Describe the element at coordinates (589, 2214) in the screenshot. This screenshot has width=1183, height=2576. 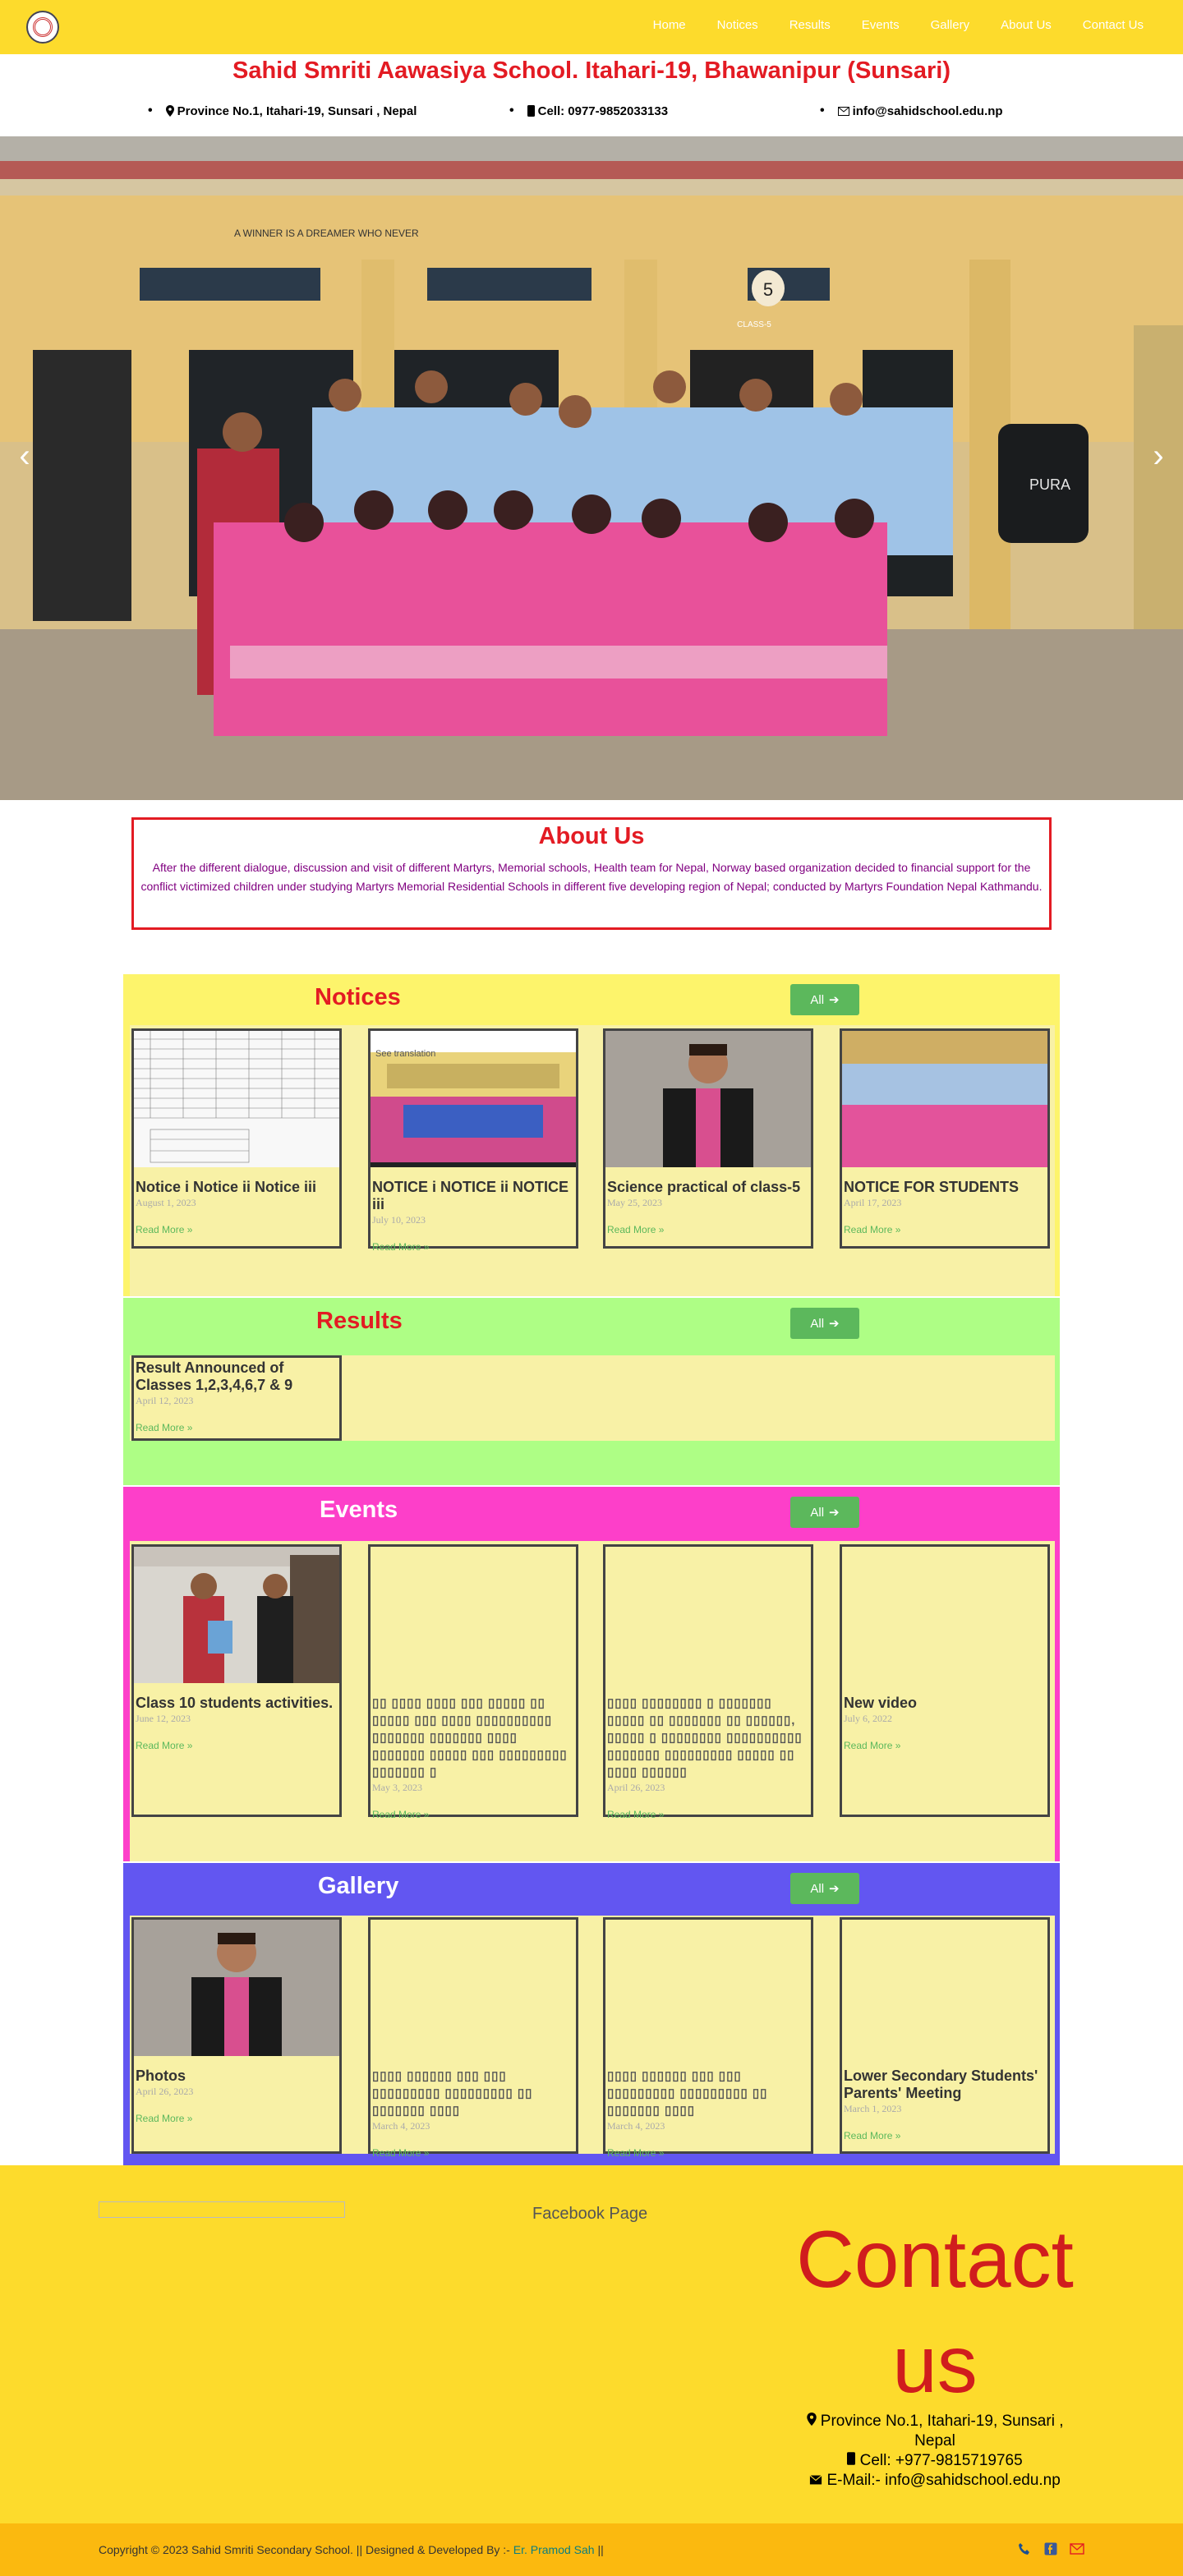
I see `facebook-page-label: Facebook Page` at that location.